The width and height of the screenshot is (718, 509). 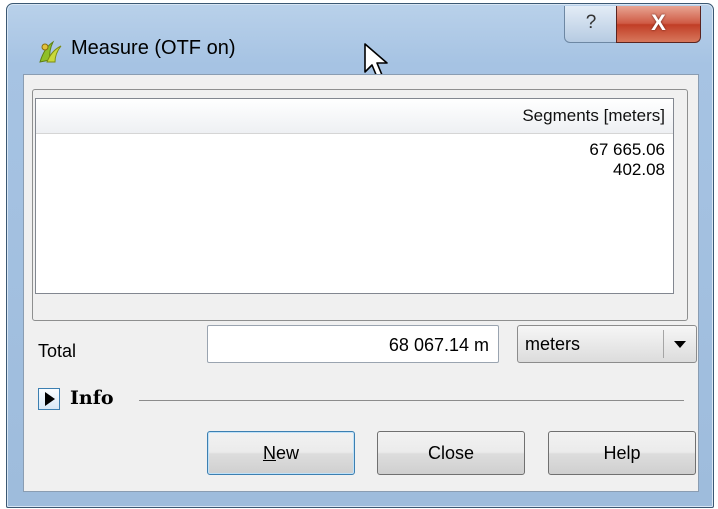 What do you see at coordinates (350, 150) in the screenshot?
I see `table-row: 67 665.06` at bounding box center [350, 150].